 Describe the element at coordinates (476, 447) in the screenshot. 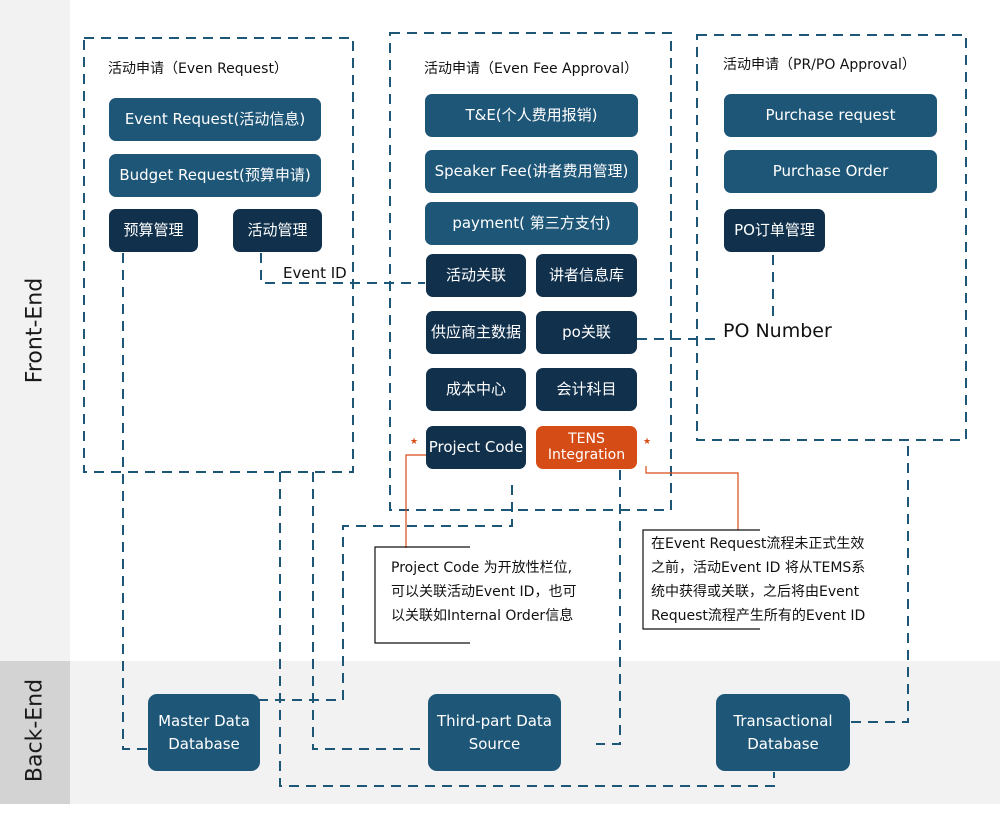

I see `project-code-button: Project Code` at that location.